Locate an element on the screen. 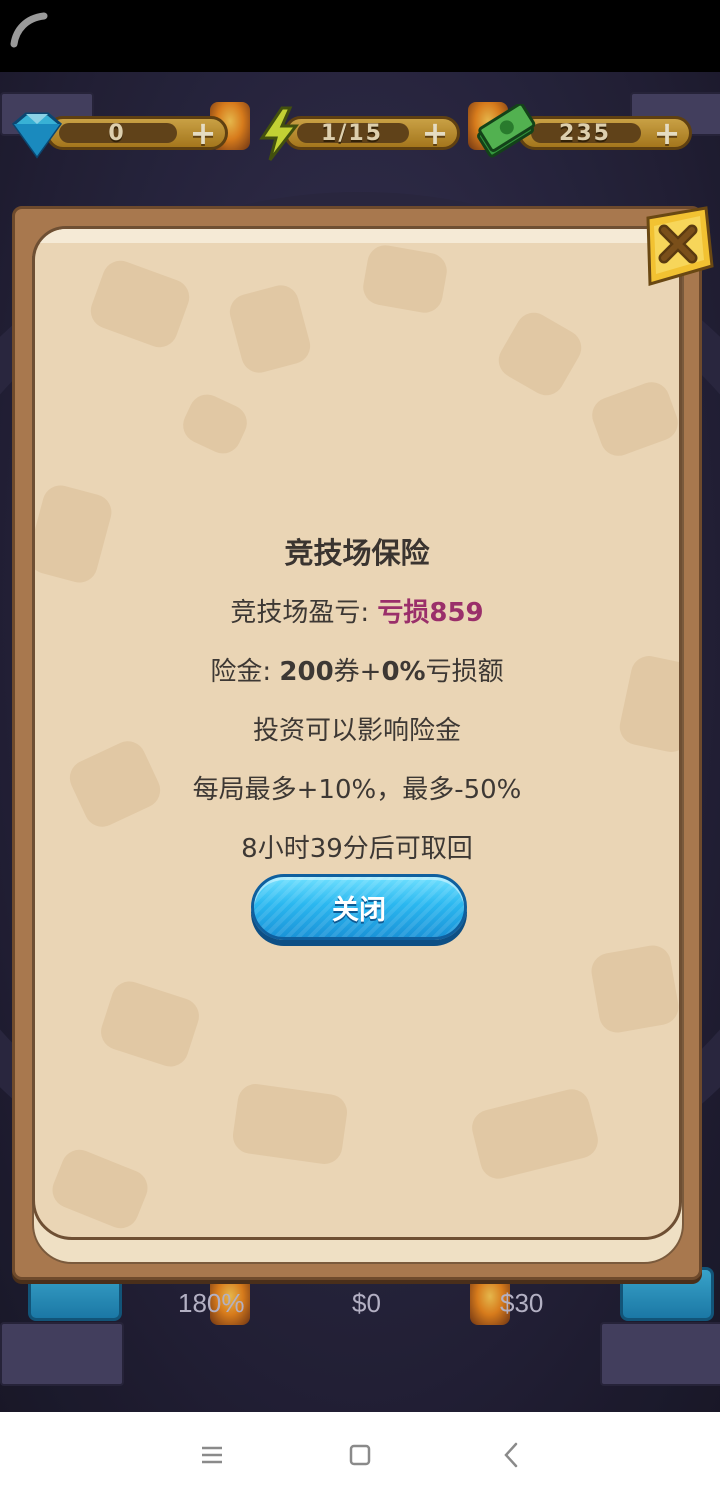  dialog-title: 竞技场保险 is located at coordinates (357, 553).